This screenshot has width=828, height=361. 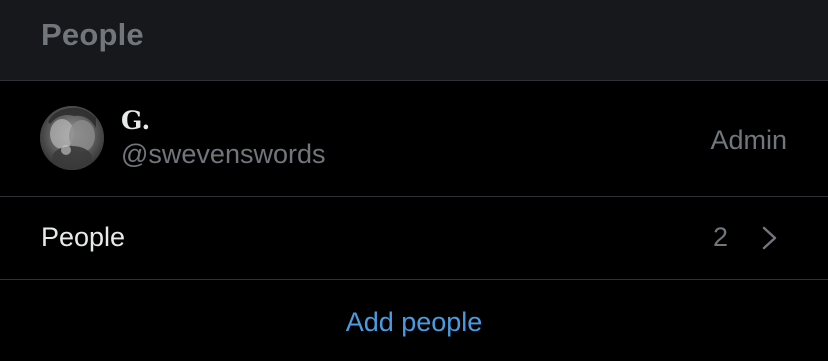 What do you see at coordinates (720, 237) in the screenshot?
I see `people-count: 2` at bounding box center [720, 237].